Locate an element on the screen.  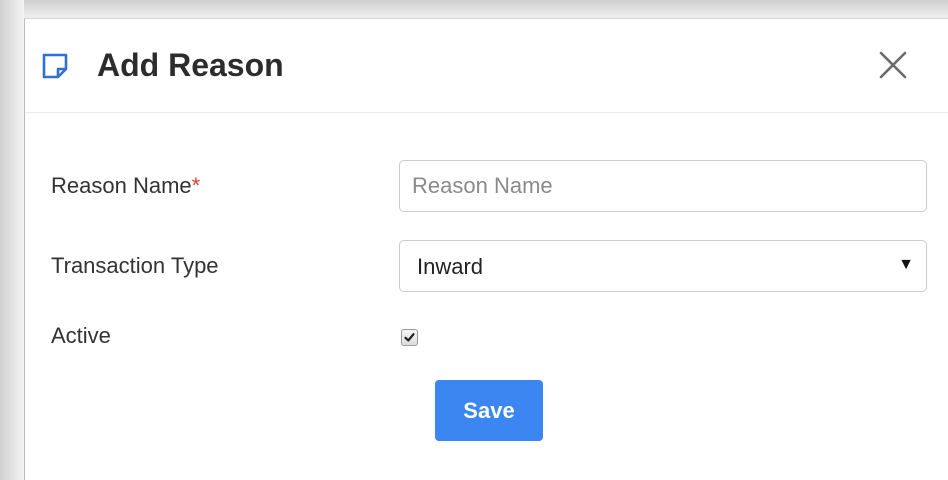
reason-name-label-text: Reason Name is located at coordinates (121, 185).